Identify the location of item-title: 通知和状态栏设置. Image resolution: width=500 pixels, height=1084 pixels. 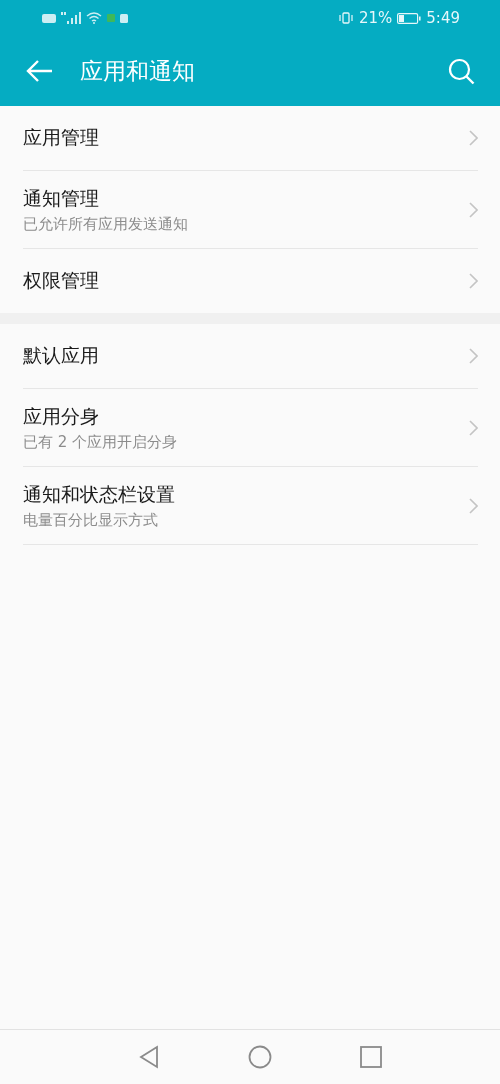
(99, 494).